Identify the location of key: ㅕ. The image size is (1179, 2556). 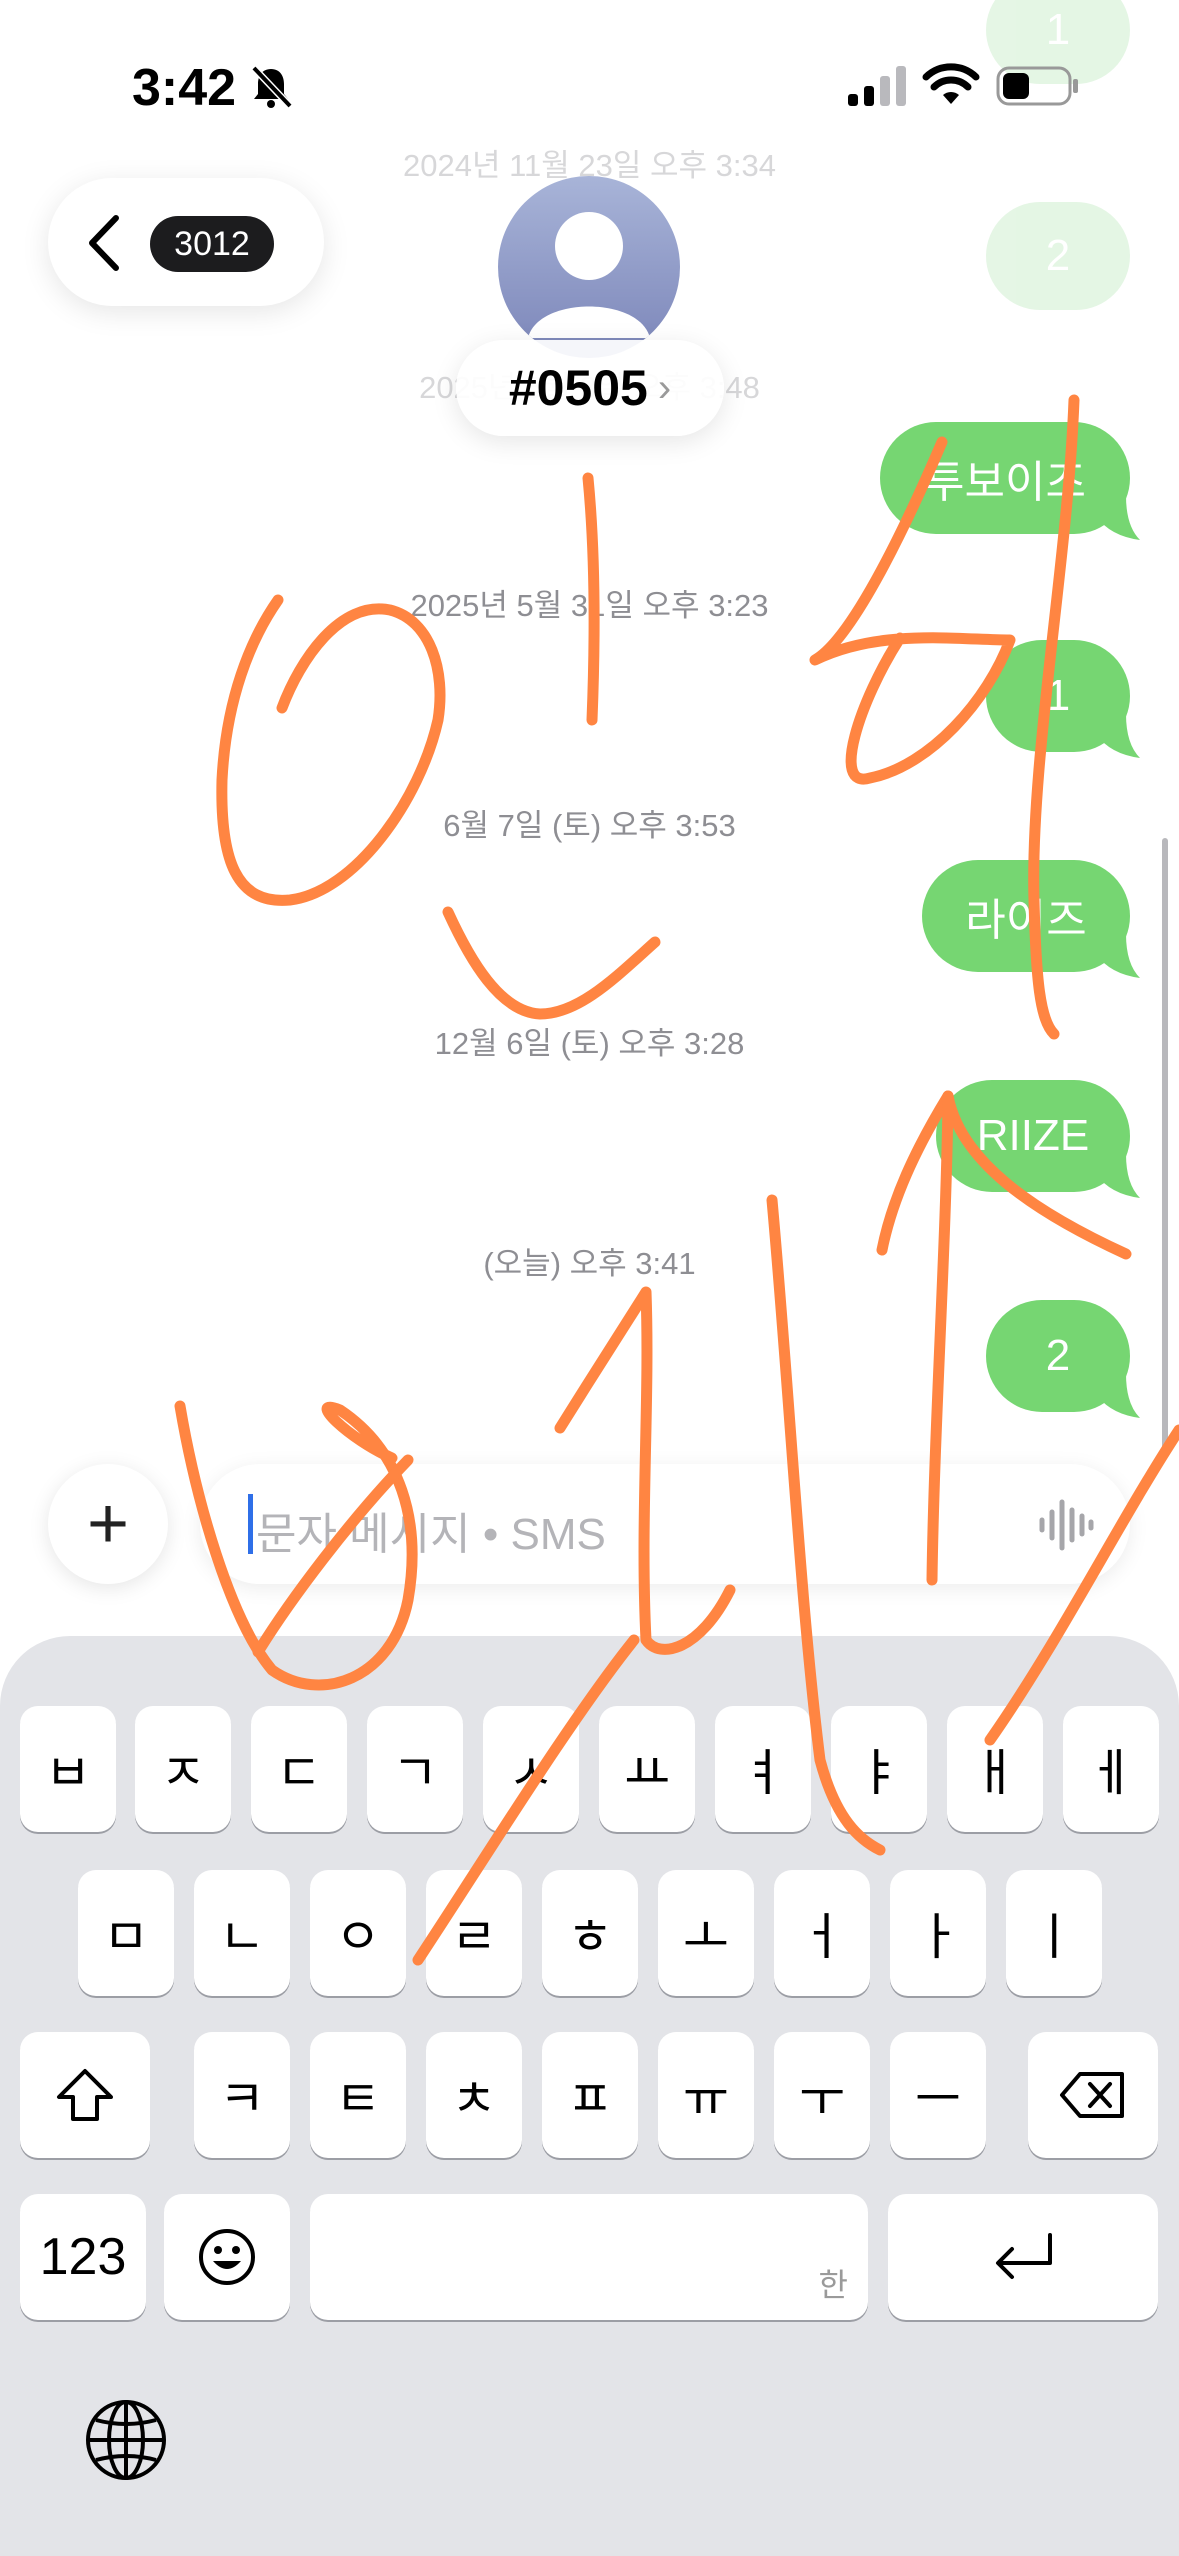
(763, 1769).